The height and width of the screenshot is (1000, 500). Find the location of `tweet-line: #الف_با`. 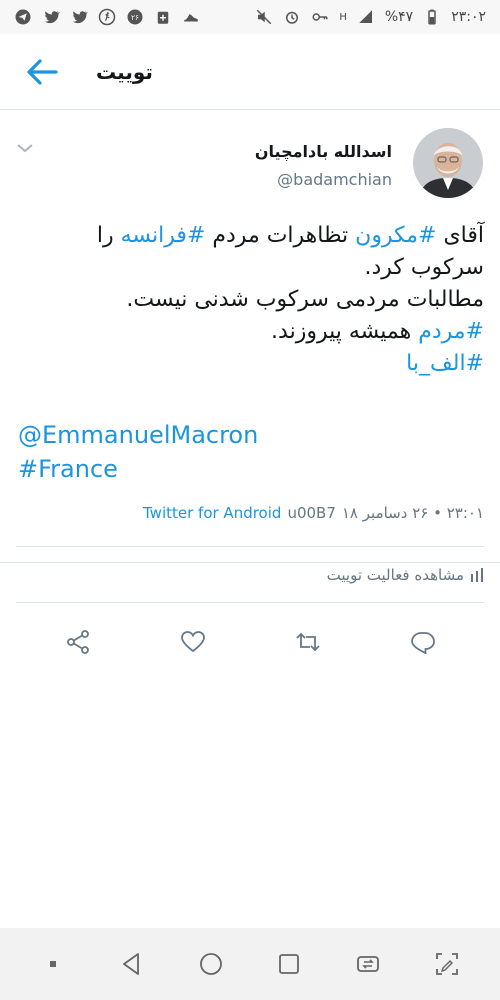

tweet-line: #الف_با is located at coordinates (249, 364).